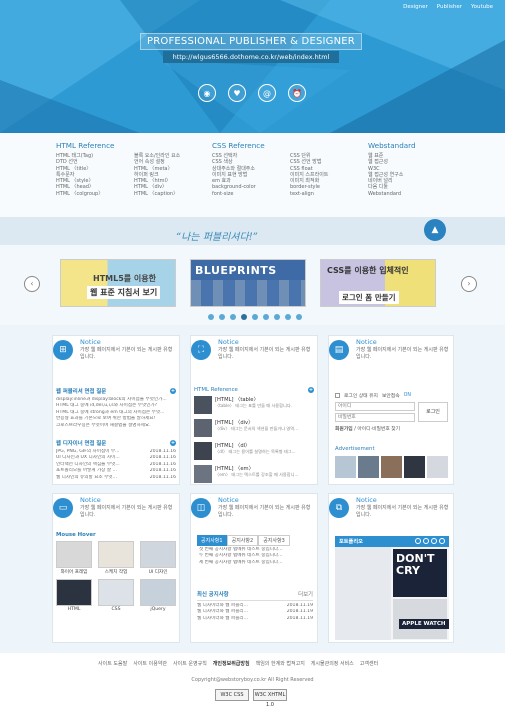  What do you see at coordinates (216, 390) in the screenshot?
I see `section-title: HTML Reference` at bounding box center [216, 390].